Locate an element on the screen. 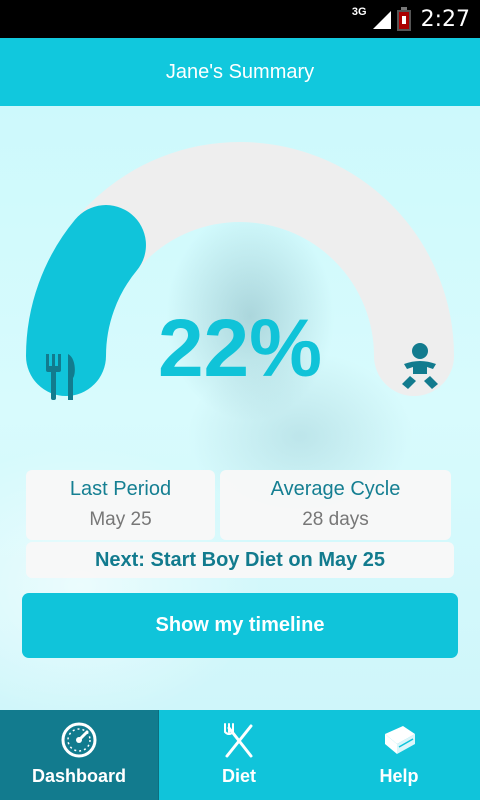 Image resolution: width=480 pixels, height=800 pixels. nav-item-dashboard: Dashboard is located at coordinates (79, 755).